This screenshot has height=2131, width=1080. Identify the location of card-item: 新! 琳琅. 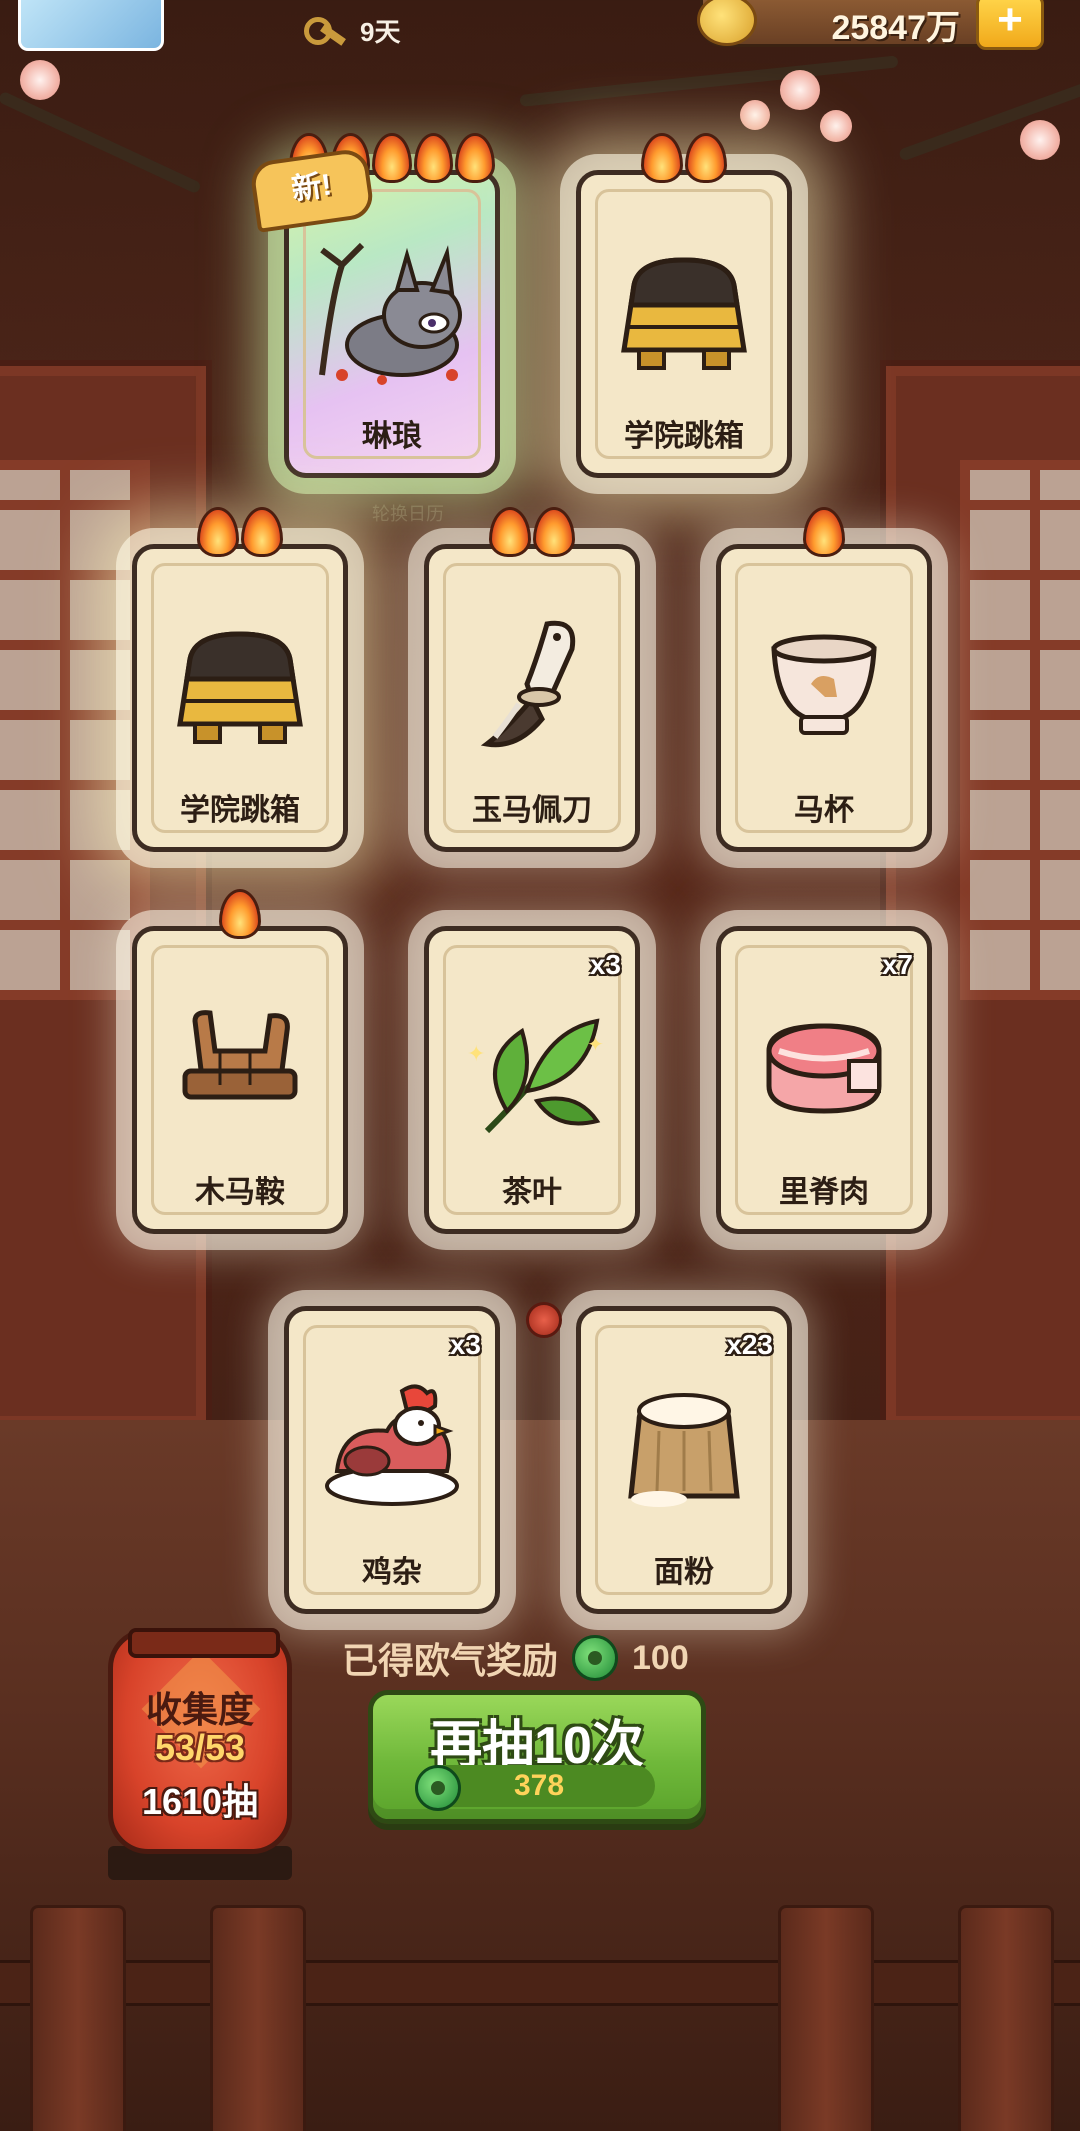
(374, 305).